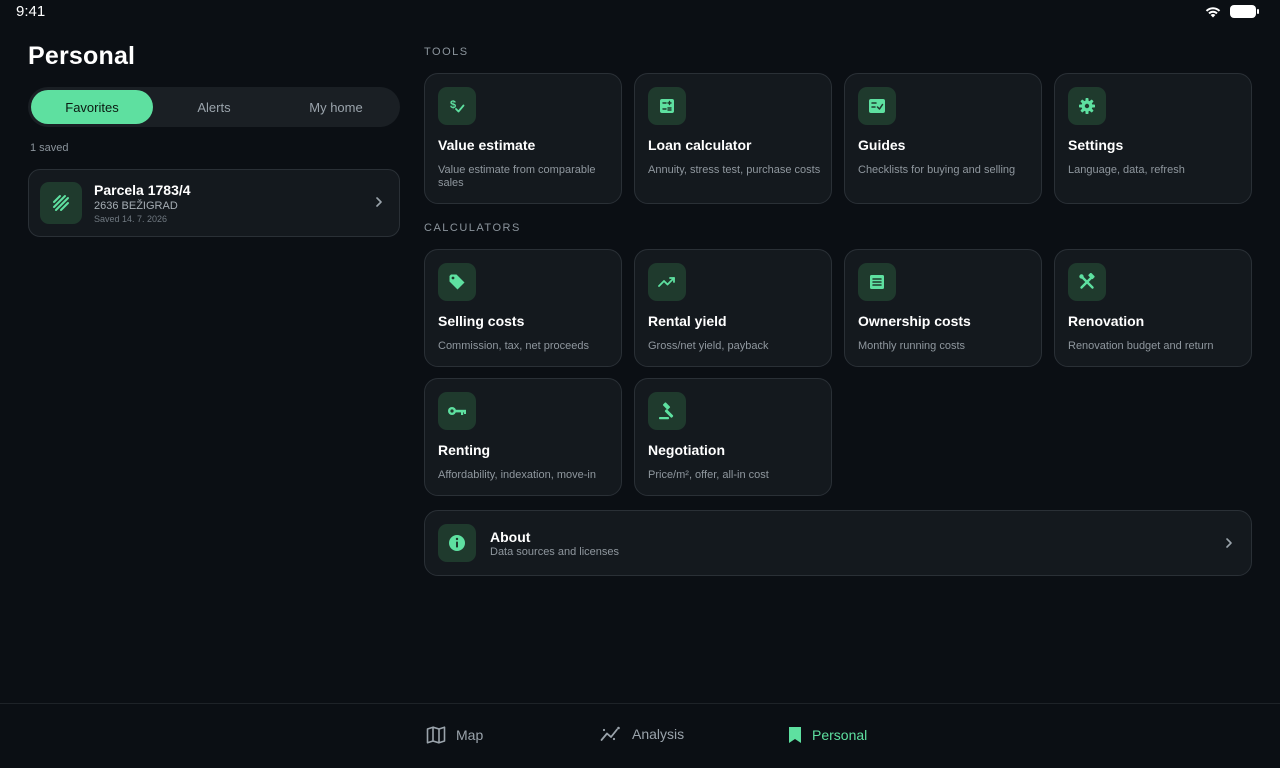 The height and width of the screenshot is (768, 1280). What do you see at coordinates (700, 145) in the screenshot?
I see `card-title: Loan calculator` at bounding box center [700, 145].